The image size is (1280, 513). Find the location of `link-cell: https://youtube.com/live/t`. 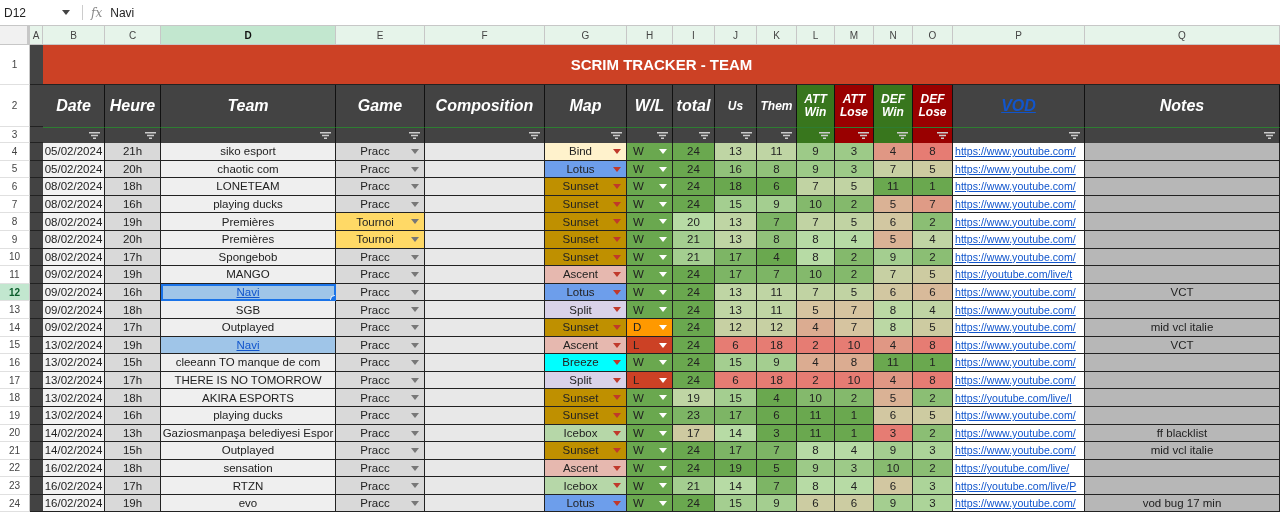

link-cell: https://youtube.com/live/t is located at coordinates (1019, 275).